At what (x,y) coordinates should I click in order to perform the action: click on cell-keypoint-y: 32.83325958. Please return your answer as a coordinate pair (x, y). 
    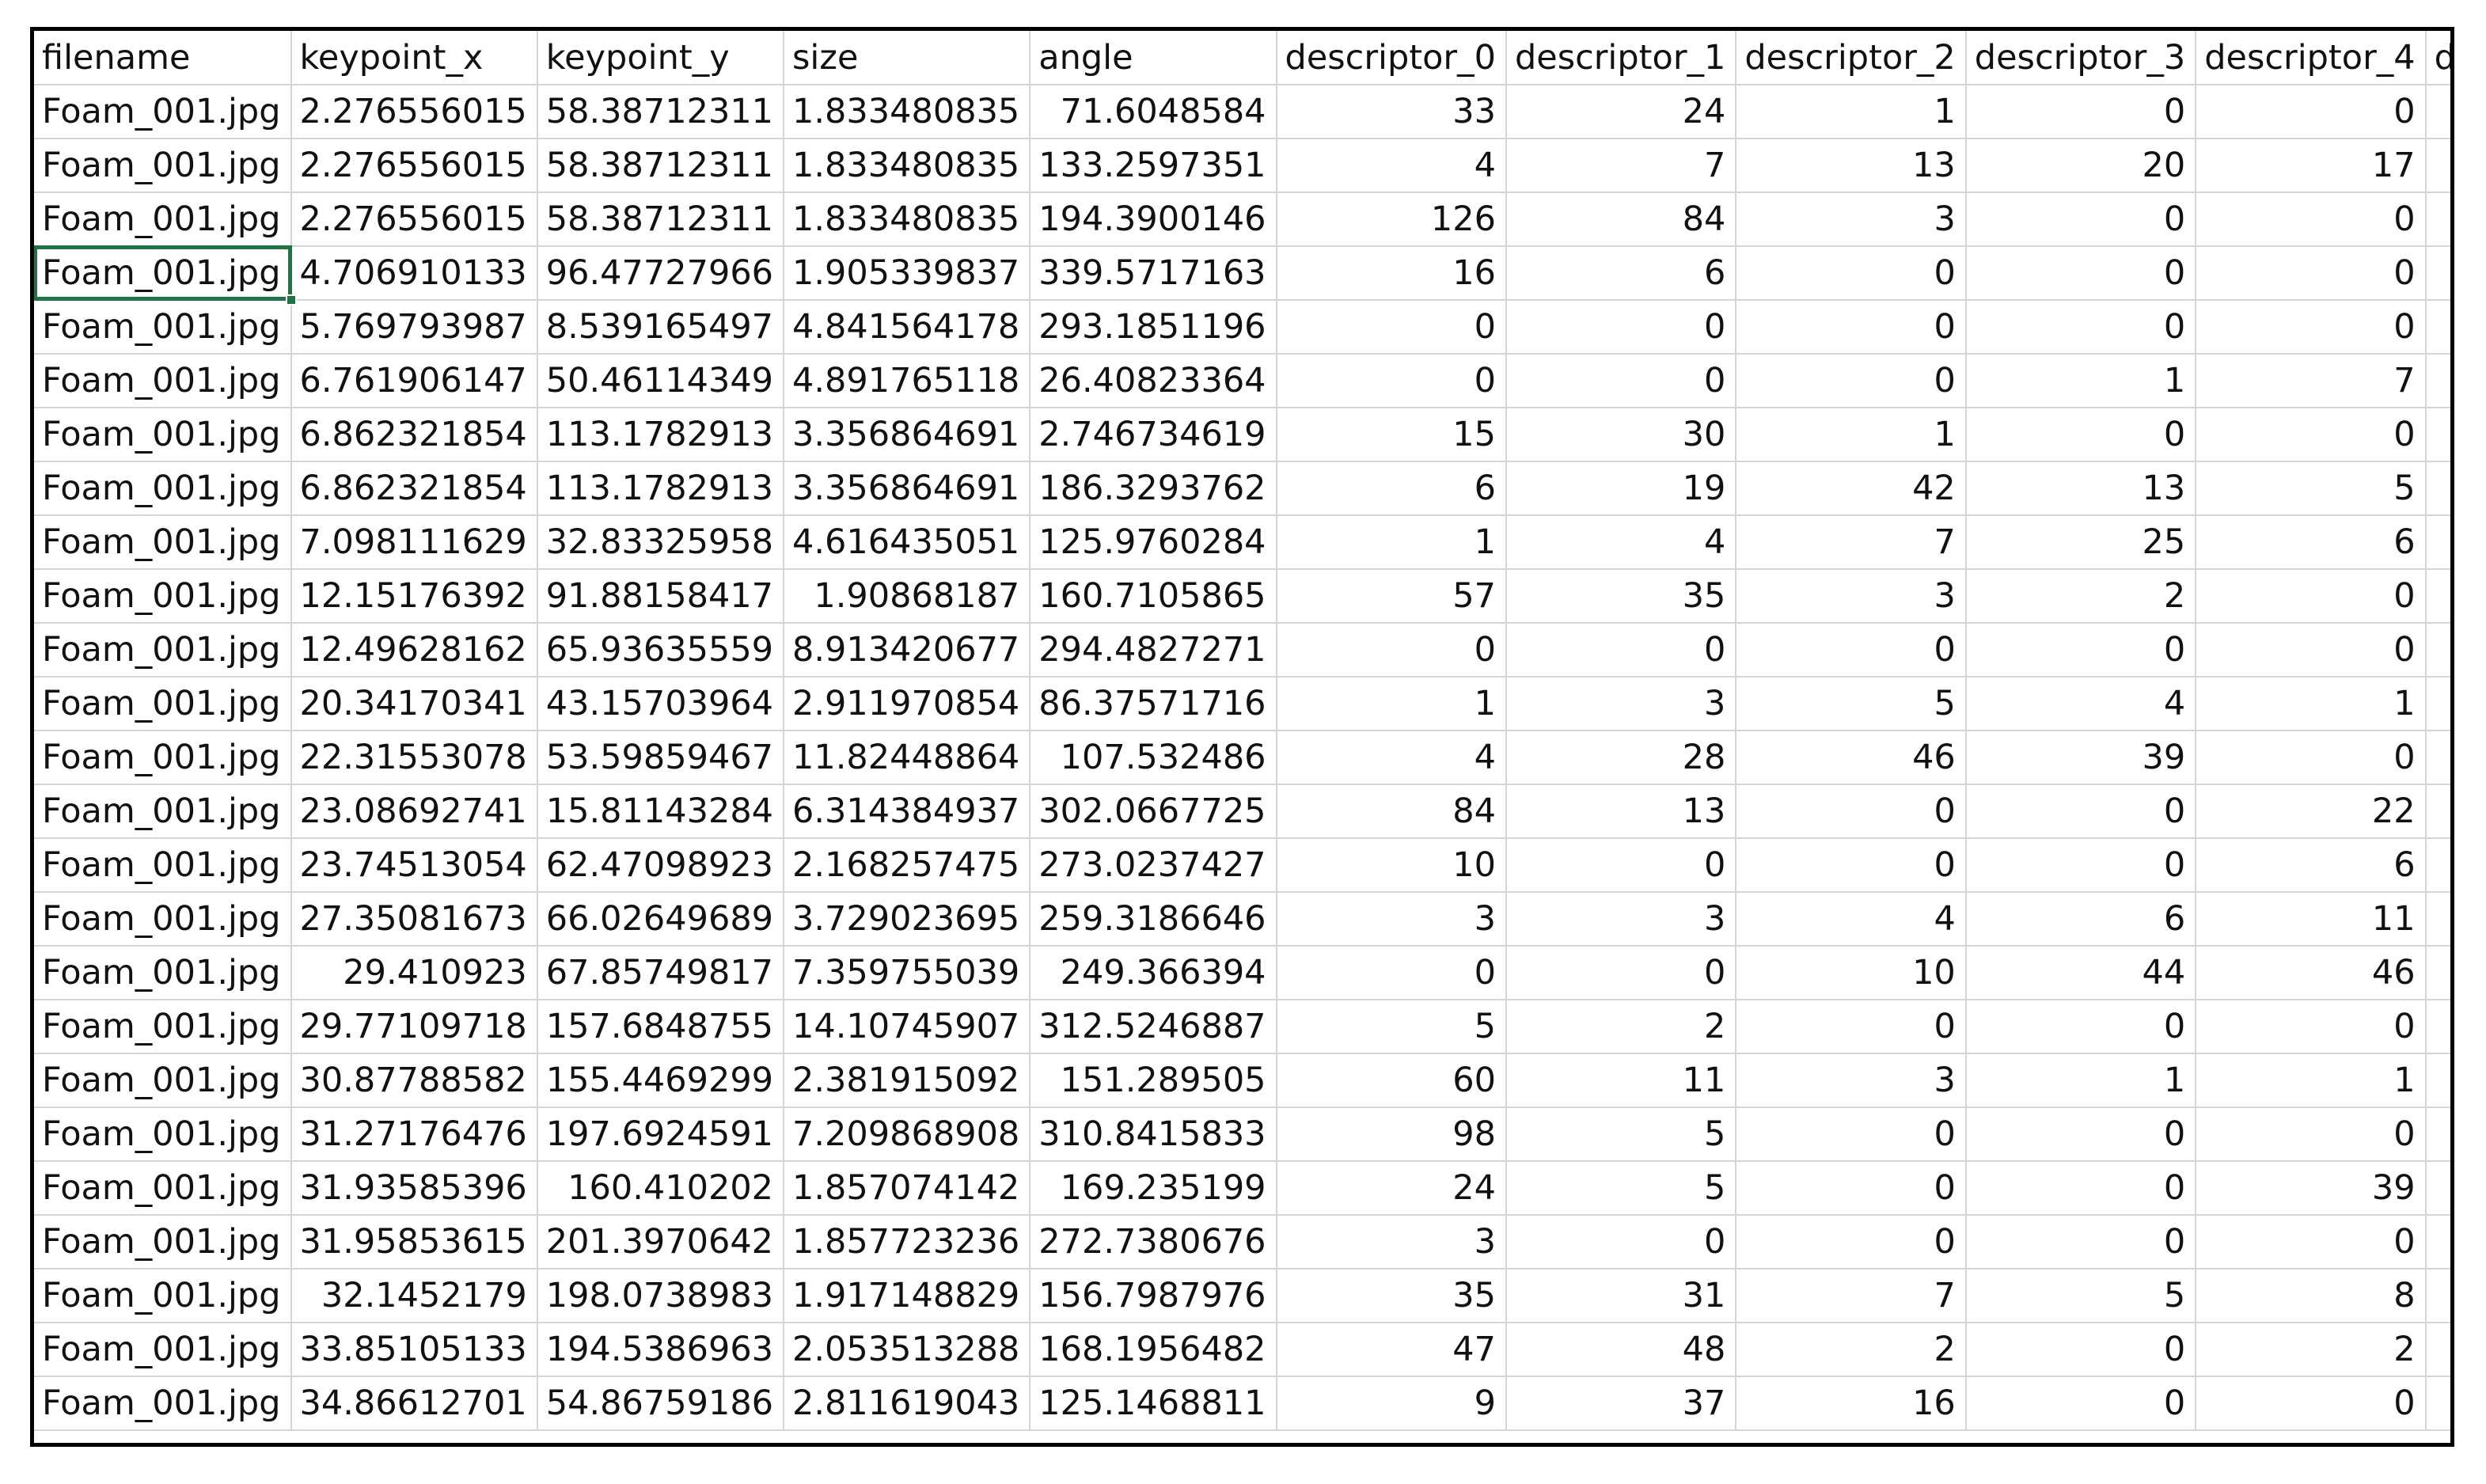
    Looking at the image, I should click on (661, 542).